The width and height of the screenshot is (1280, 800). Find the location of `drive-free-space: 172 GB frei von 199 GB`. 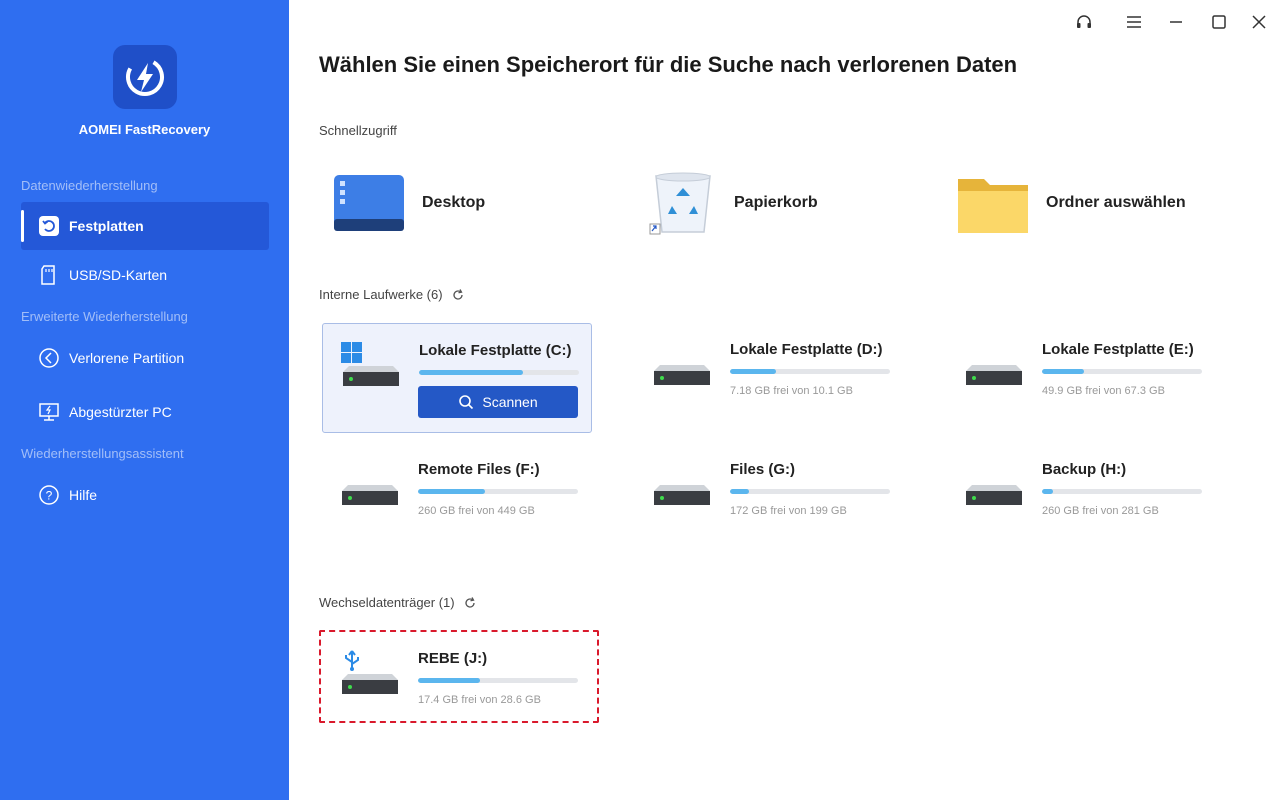

drive-free-space: 172 GB frei von 199 GB is located at coordinates (788, 511).